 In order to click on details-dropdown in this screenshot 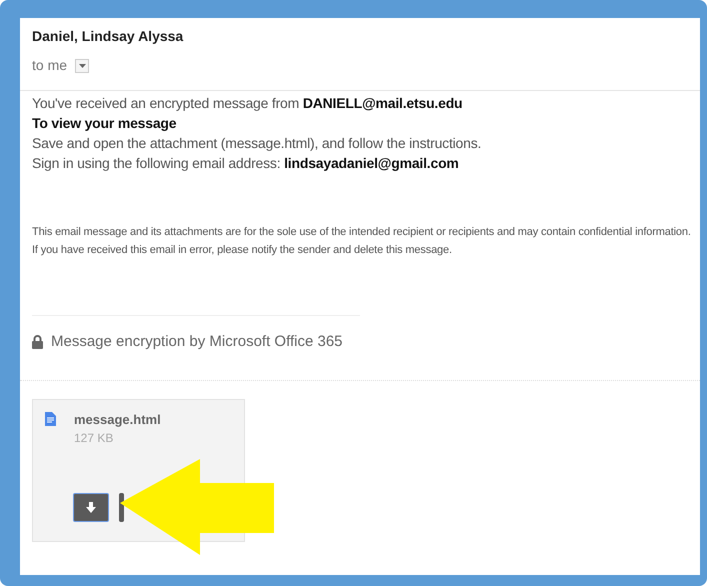, I will do `click(82, 65)`.